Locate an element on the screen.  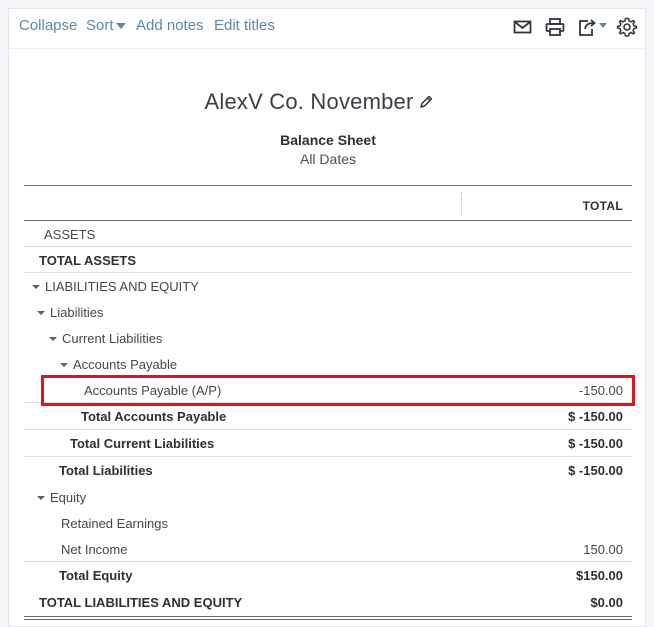
print-icon is located at coordinates (555, 27).